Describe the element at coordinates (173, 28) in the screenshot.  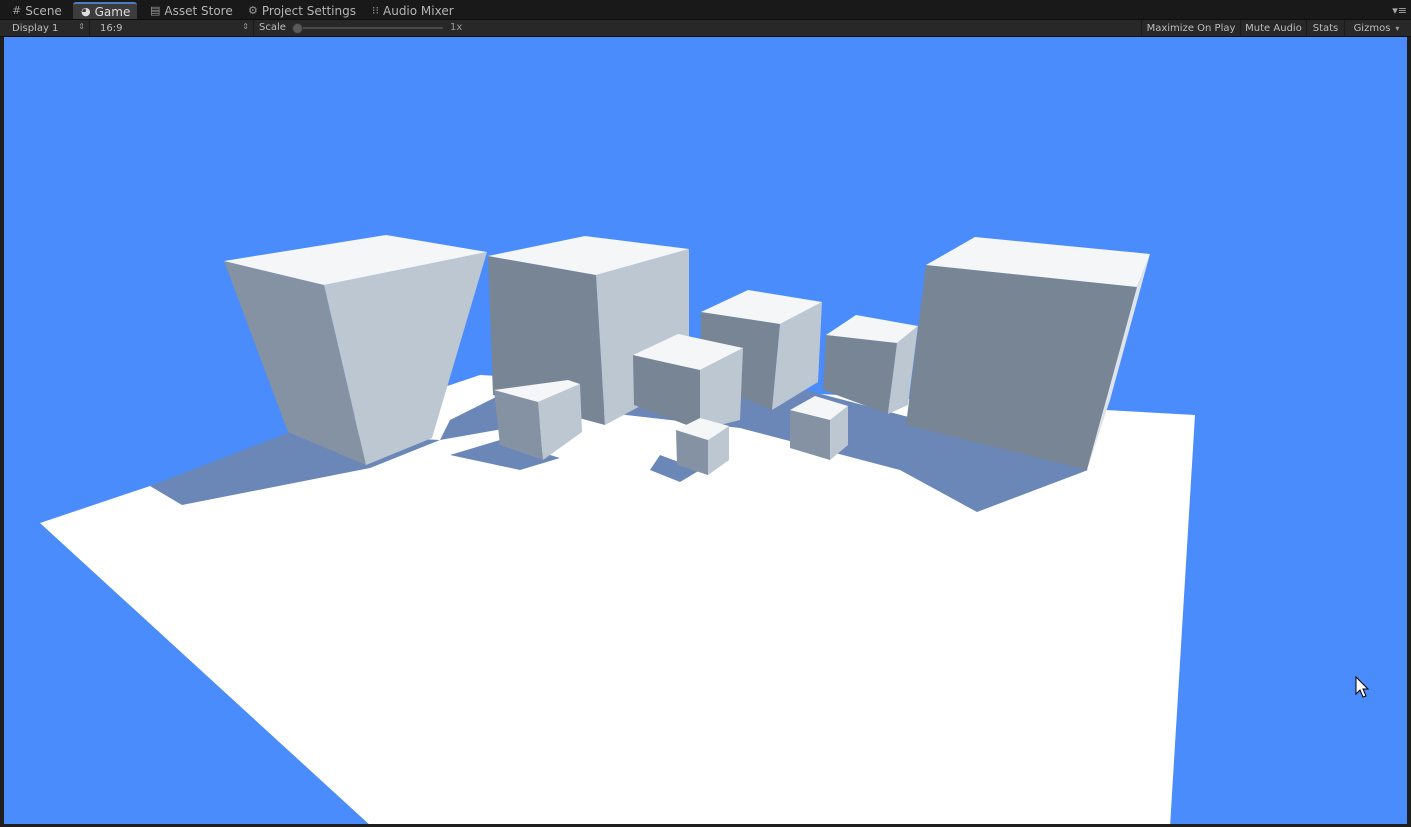
I see `aspect-dropdown: 16:9 ⇕` at that location.